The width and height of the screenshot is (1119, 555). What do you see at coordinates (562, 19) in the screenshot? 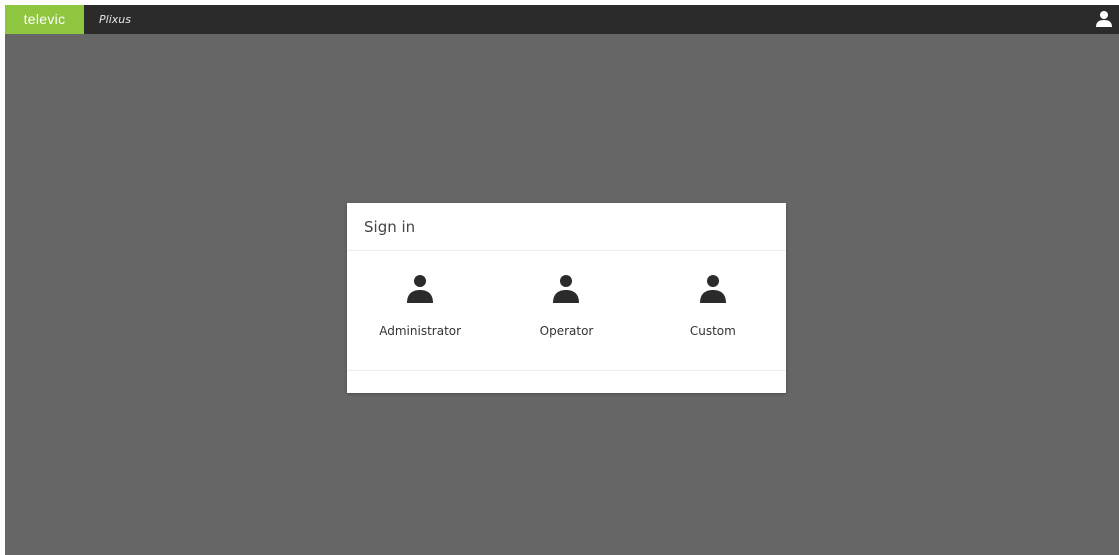
I see `top-bar: televic Plixus` at bounding box center [562, 19].